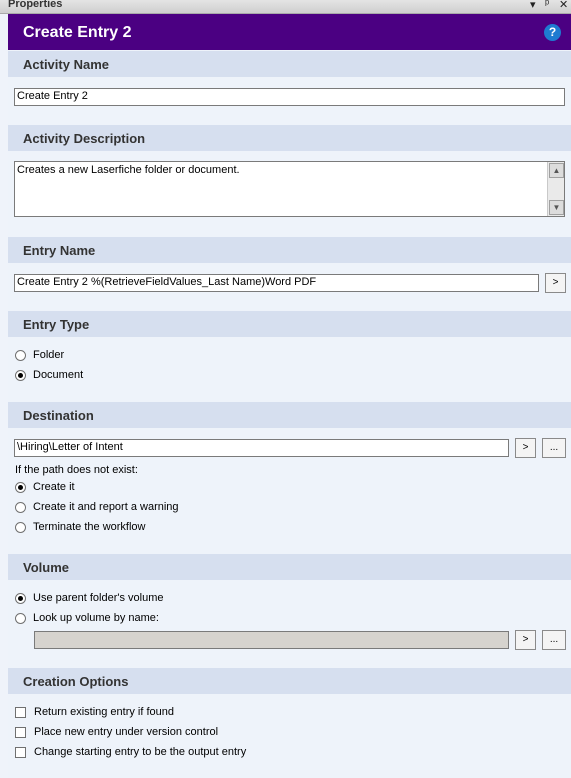  Describe the element at coordinates (58, 375) in the screenshot. I see `entry-type-document-label: Document` at that location.